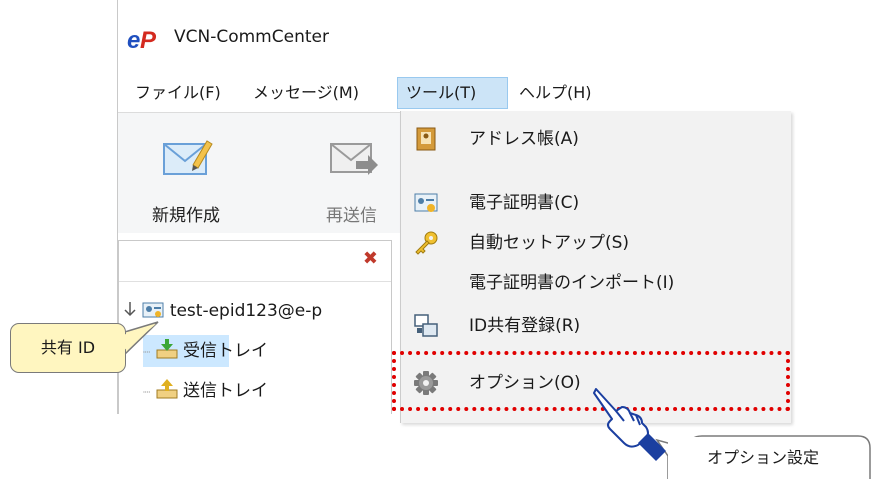 The width and height of the screenshot is (872, 479). Describe the element at coordinates (629, 424) in the screenshot. I see `pointing-hand-icon` at that location.